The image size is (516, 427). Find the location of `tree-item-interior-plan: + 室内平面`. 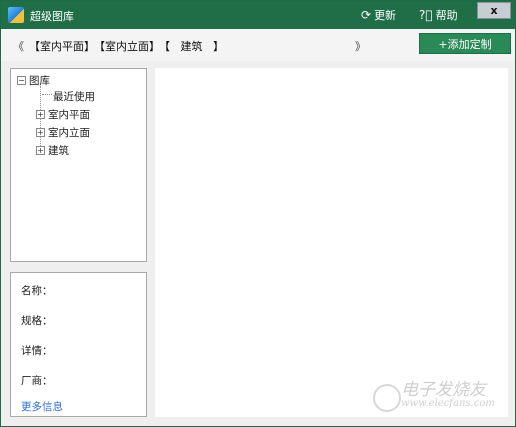

tree-item-interior-plan: + 室内平面 is located at coordinates (63, 114).